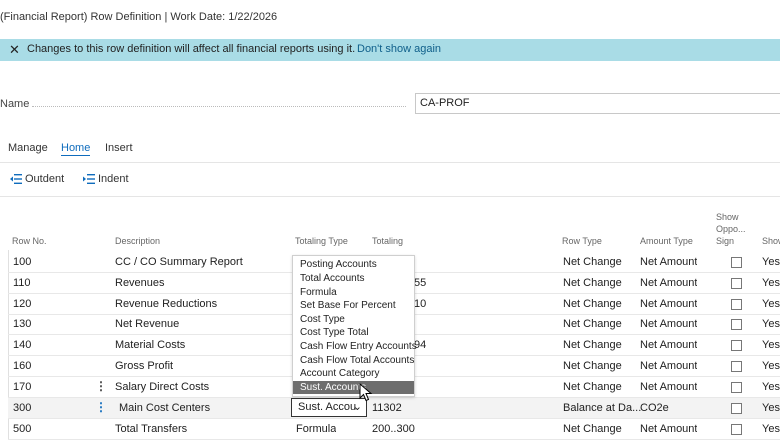 Image resolution: width=780 pixels, height=440 pixels. What do you see at coordinates (22, 429) in the screenshot?
I see `row-no: 500` at bounding box center [22, 429].